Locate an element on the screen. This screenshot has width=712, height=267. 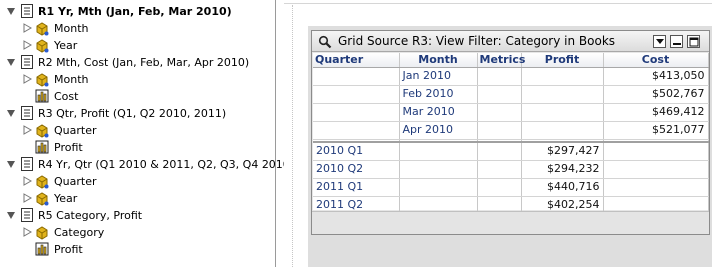
workspace-top-strip is located at coordinates (498, 2).